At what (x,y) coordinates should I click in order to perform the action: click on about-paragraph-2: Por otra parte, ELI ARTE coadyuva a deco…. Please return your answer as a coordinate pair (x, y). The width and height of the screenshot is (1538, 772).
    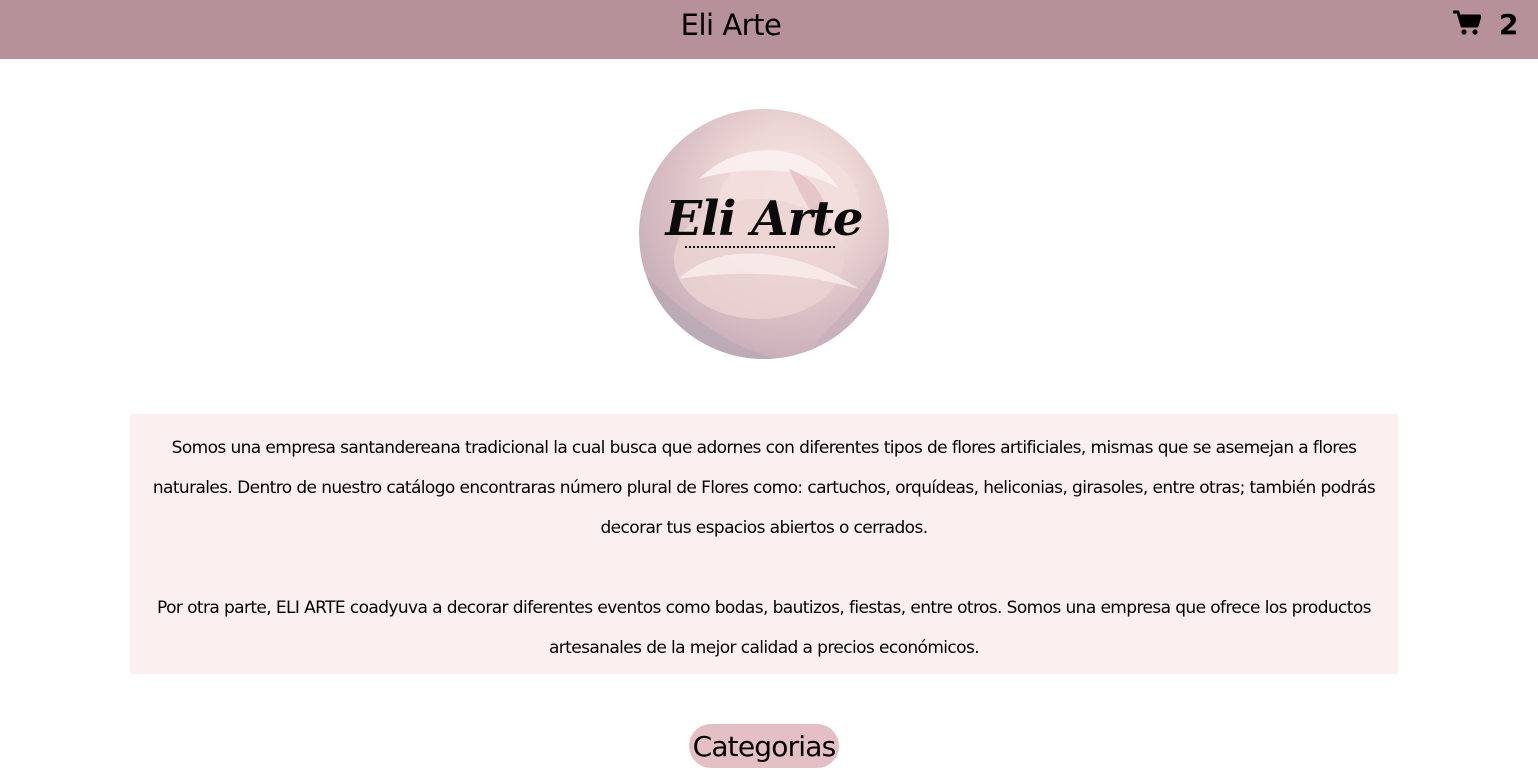
    Looking at the image, I should click on (764, 628).